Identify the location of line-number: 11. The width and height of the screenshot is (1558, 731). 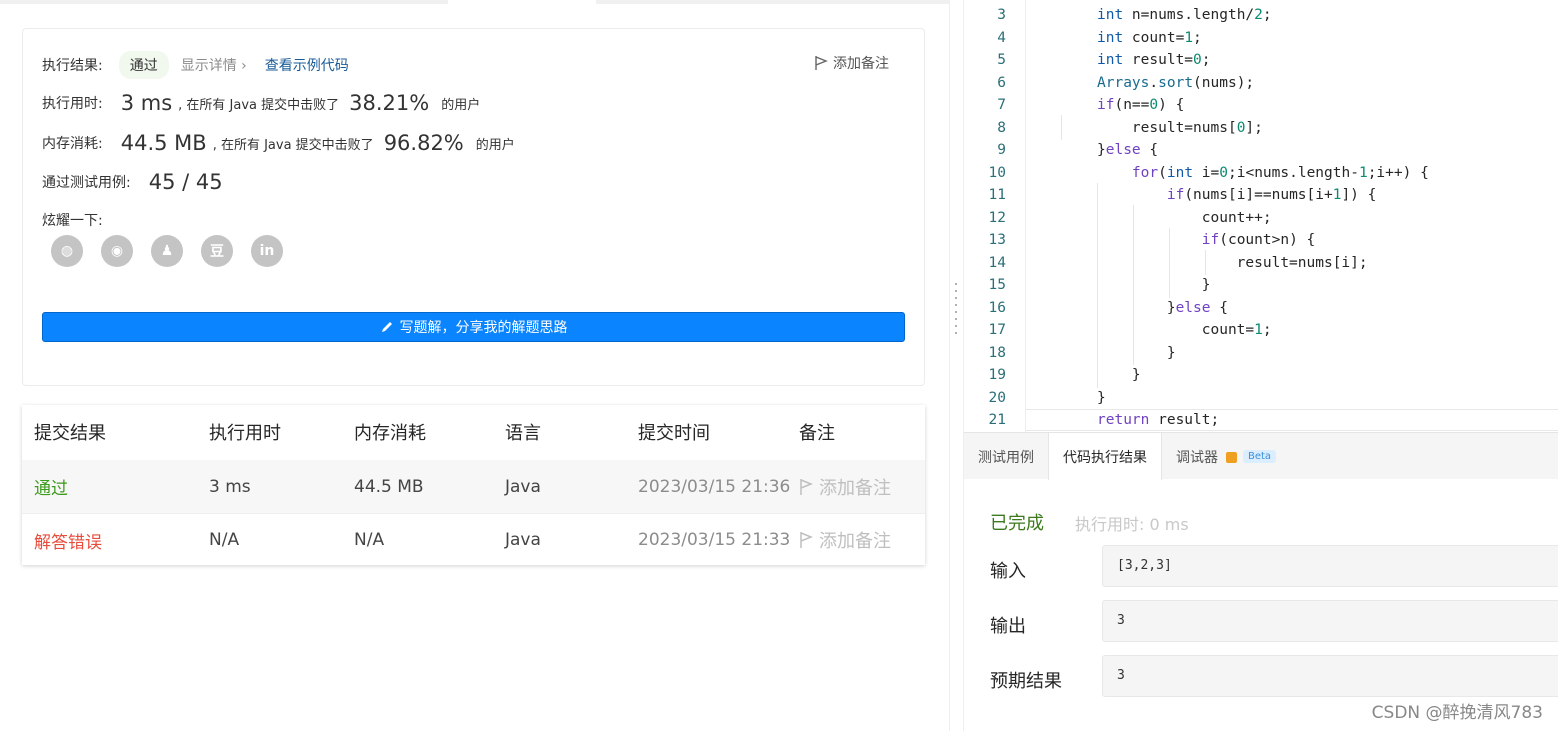
(997, 195).